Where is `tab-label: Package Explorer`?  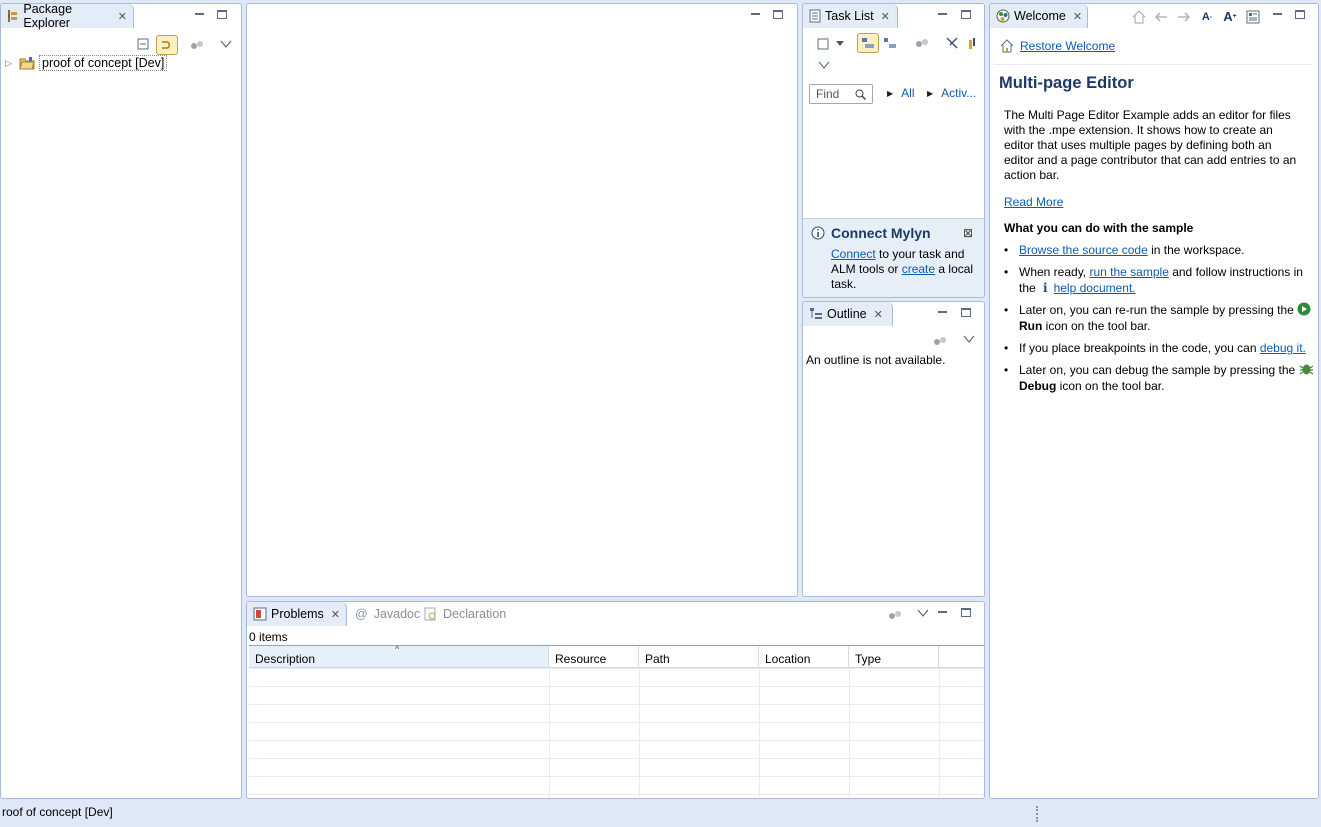
tab-label: Package Explorer is located at coordinates (48, 16).